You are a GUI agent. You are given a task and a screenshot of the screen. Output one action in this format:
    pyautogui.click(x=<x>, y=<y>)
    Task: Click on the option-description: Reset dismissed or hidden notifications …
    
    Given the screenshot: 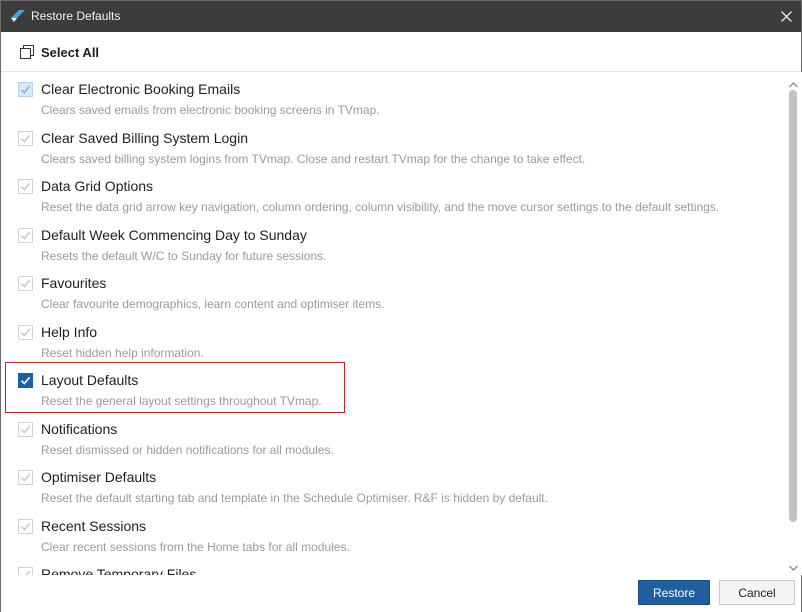 What is the action you would take?
    pyautogui.click(x=187, y=449)
    